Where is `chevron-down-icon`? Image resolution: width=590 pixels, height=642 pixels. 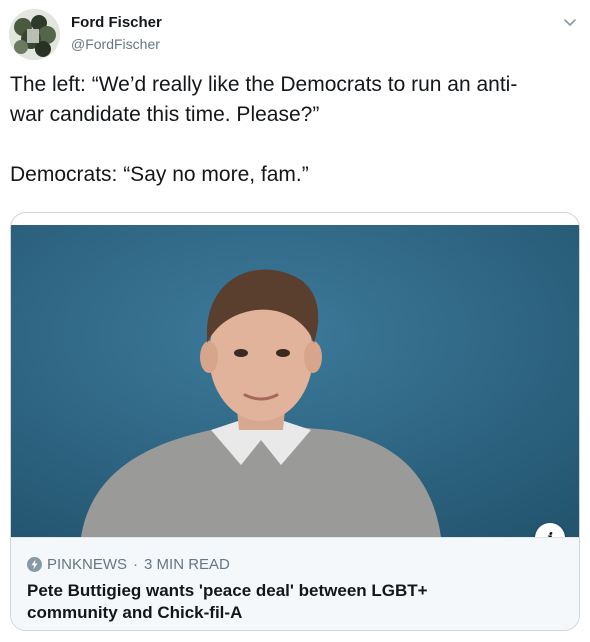
chevron-down-icon is located at coordinates (570, 22).